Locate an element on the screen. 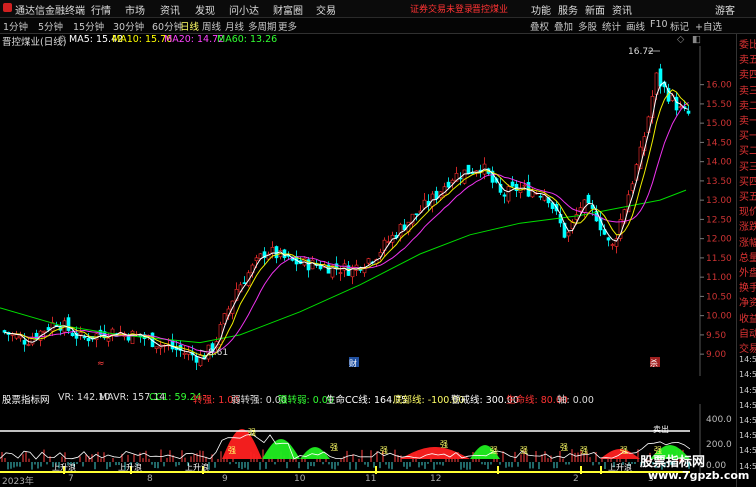 The height and width of the screenshot is (487, 756). side-panel-item: 买三 is located at coordinates (747, 165).